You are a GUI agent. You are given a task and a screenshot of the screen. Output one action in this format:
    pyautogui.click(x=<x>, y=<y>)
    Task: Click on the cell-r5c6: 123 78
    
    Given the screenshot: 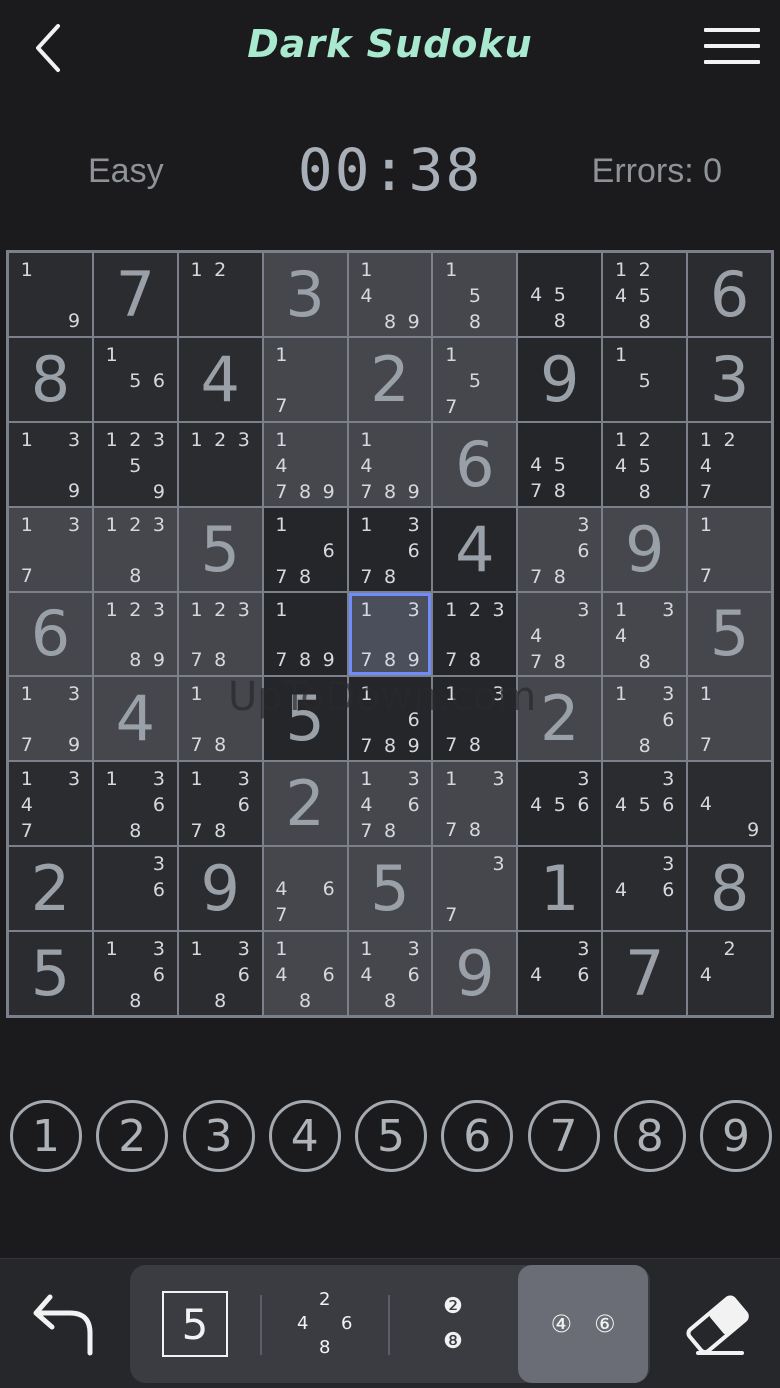 What is the action you would take?
    pyautogui.click(x=475, y=634)
    